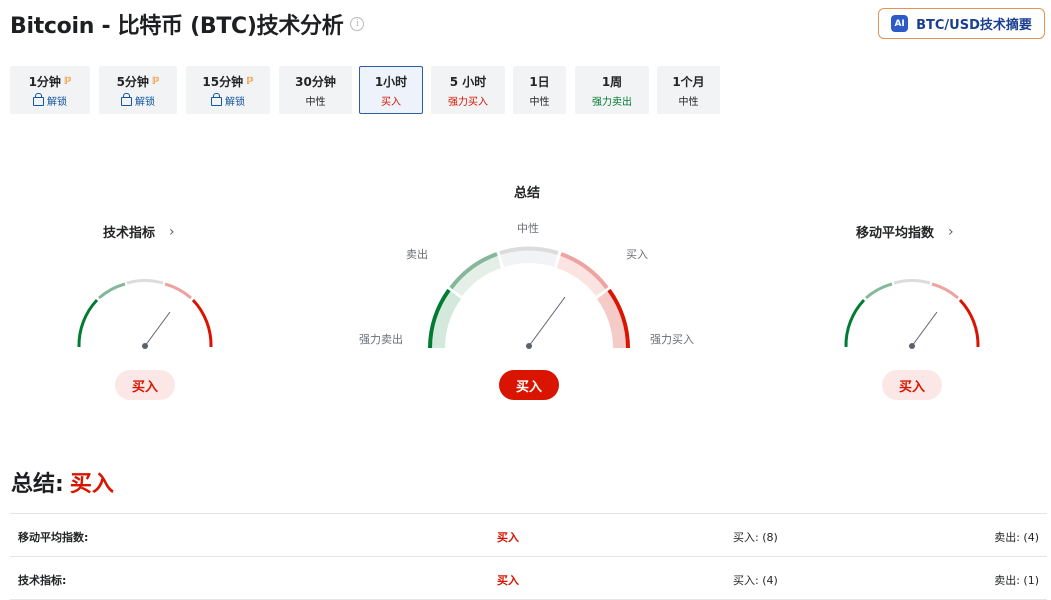 The width and height of the screenshot is (1051, 600). Describe the element at coordinates (468, 90) in the screenshot. I see `tab-5h: 5 小时 强力买入` at that location.